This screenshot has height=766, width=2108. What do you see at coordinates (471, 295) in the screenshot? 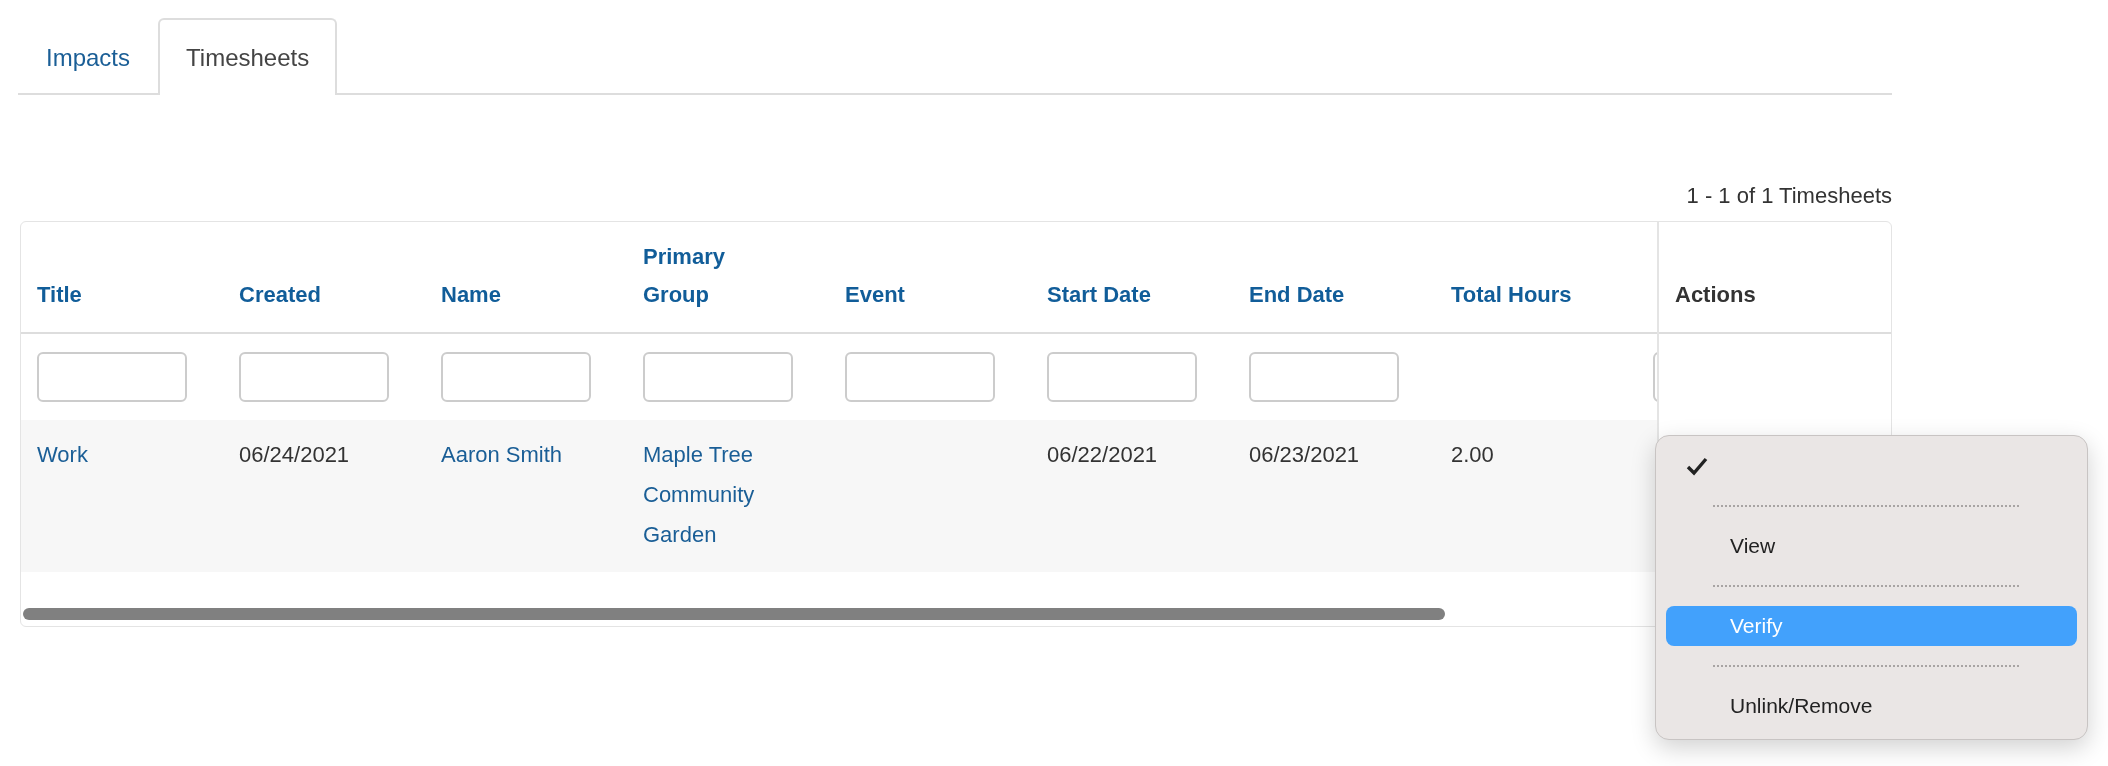
I see `column-header: Name` at bounding box center [471, 295].